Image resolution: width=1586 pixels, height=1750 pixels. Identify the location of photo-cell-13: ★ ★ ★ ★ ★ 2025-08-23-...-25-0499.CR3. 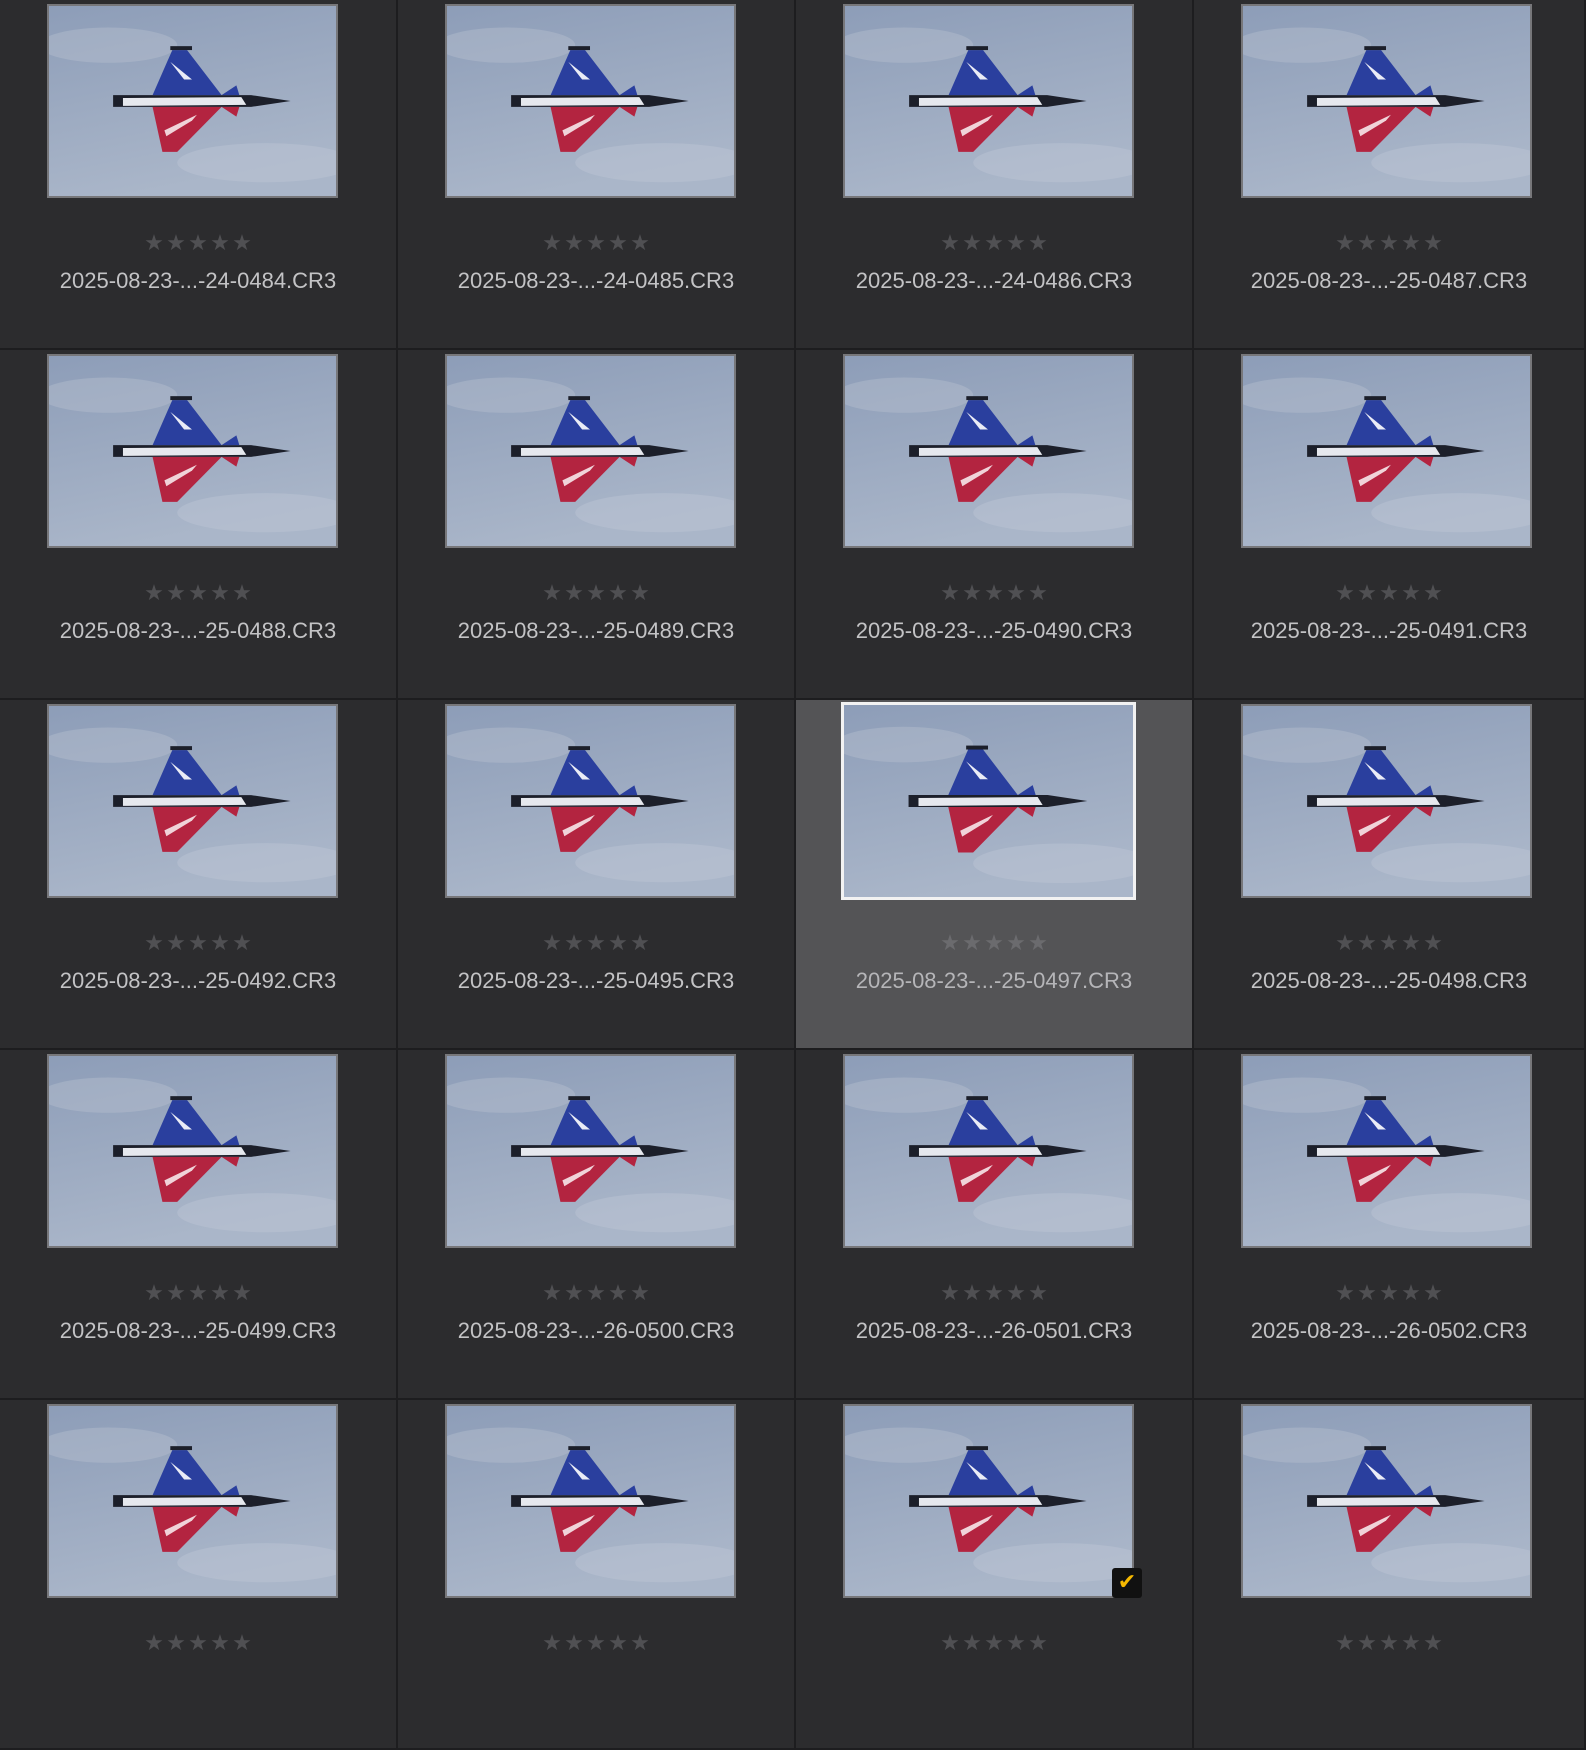
(199, 1225).